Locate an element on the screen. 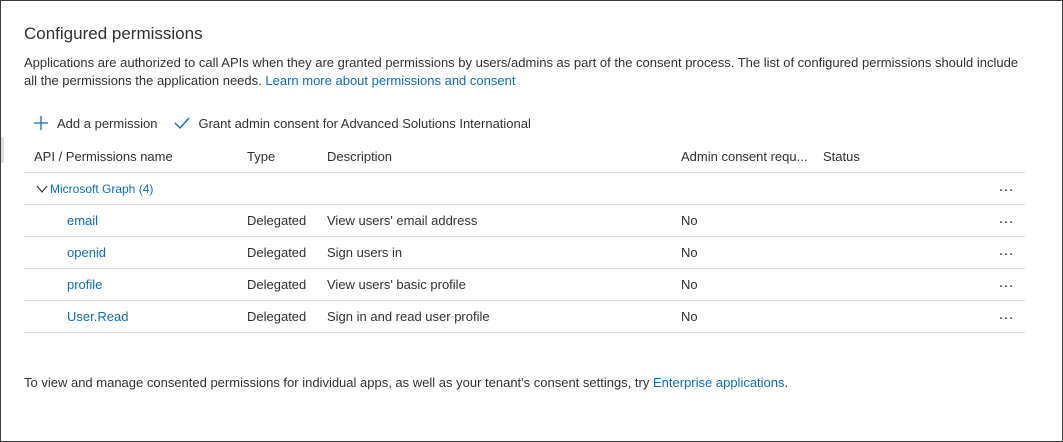 This screenshot has height=442, width=1063. permission-link-email: email is located at coordinates (82, 220).